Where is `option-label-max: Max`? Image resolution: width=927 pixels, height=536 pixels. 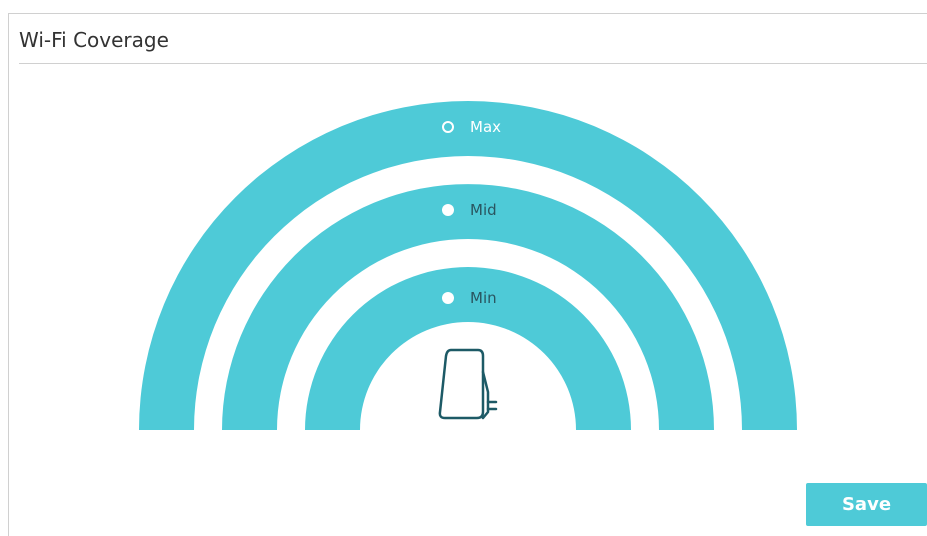 option-label-max: Max is located at coordinates (485, 127).